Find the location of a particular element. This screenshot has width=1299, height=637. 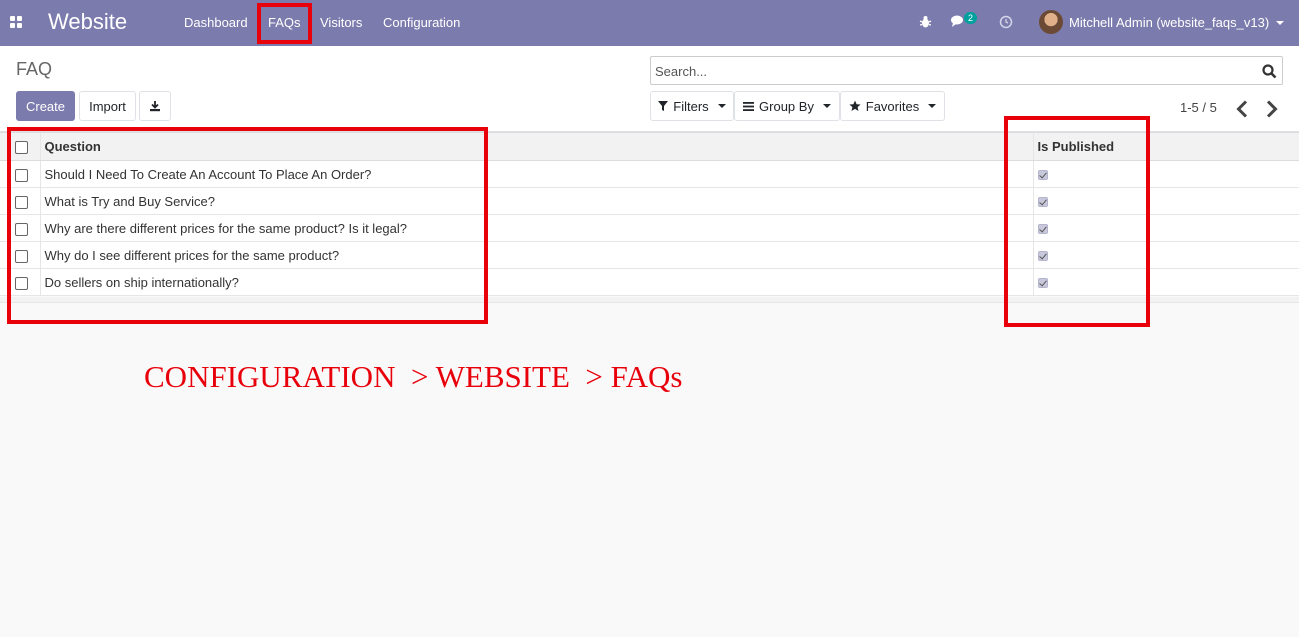

export-button is located at coordinates (155, 106).